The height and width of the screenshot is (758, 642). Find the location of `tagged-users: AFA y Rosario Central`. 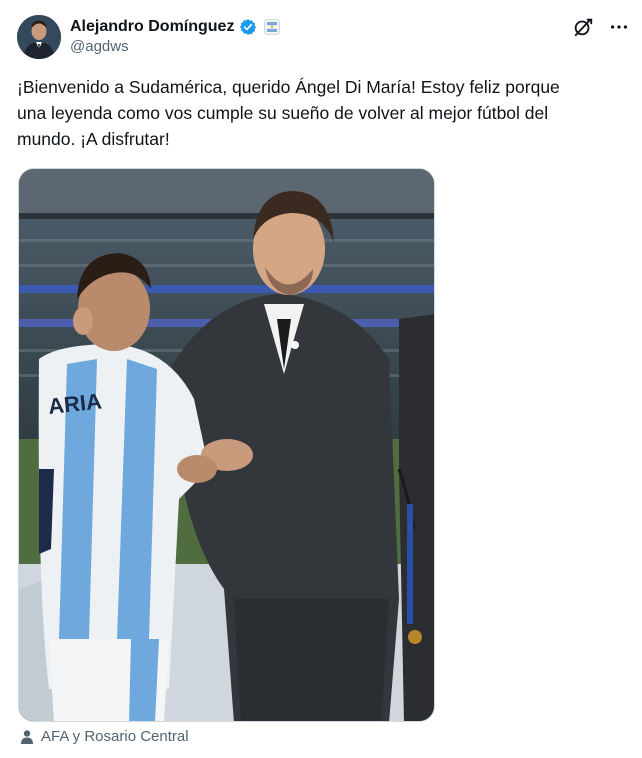

tagged-users: AFA y Rosario Central is located at coordinates (104, 736).